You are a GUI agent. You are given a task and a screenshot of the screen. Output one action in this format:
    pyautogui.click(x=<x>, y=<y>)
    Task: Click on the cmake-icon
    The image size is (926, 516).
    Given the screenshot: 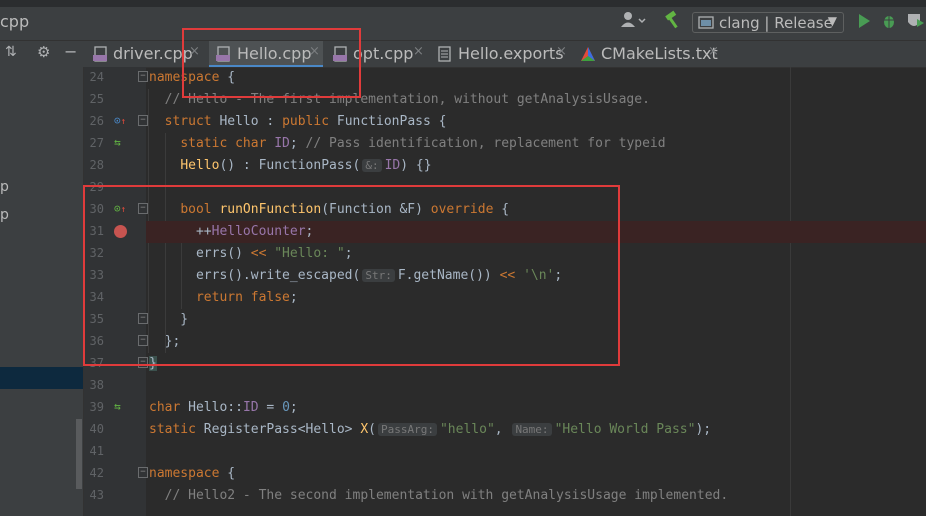 What is the action you would take?
    pyautogui.click(x=588, y=54)
    